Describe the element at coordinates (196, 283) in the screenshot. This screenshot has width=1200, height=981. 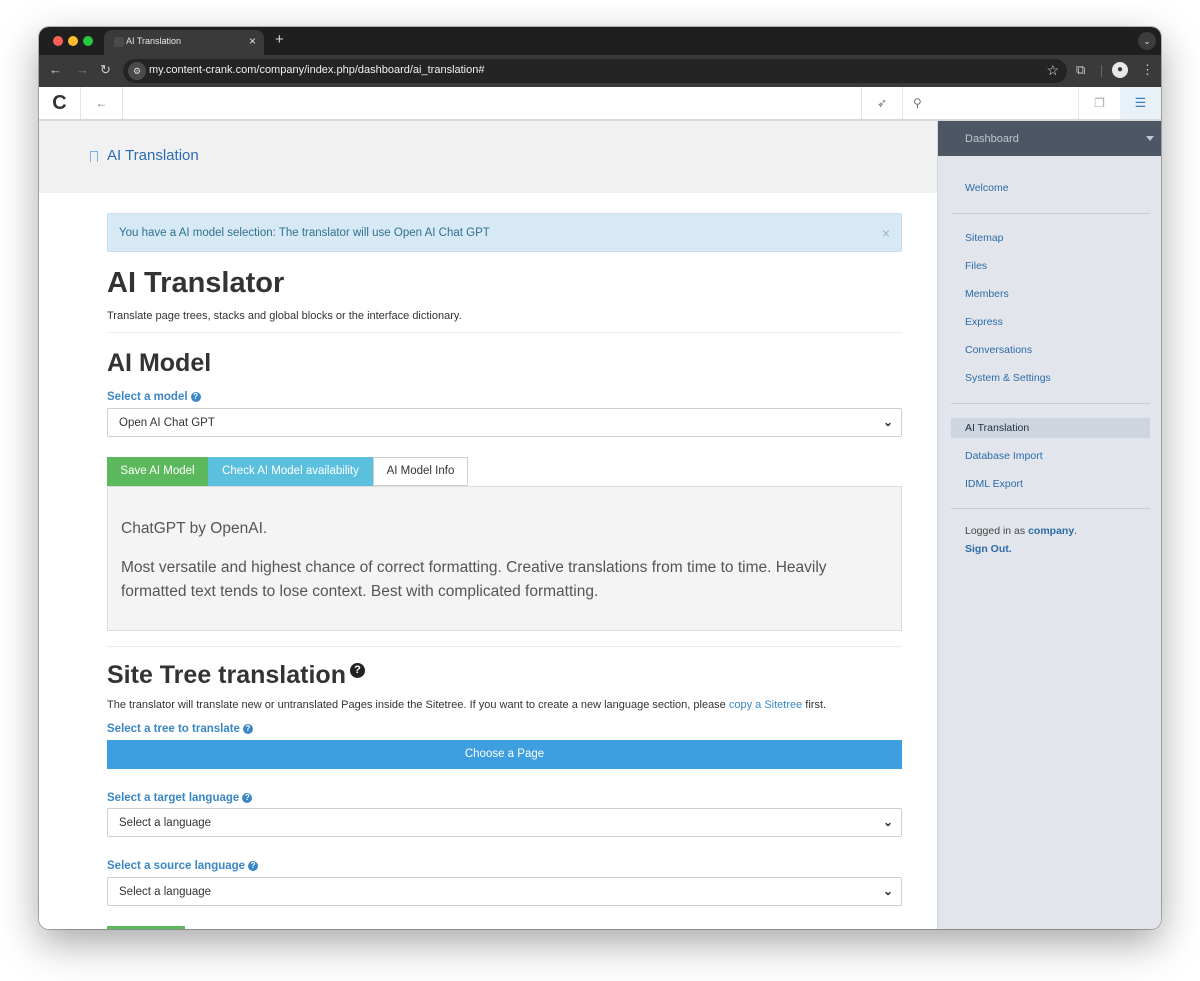
I see `translator-heading: AI Translator` at that location.